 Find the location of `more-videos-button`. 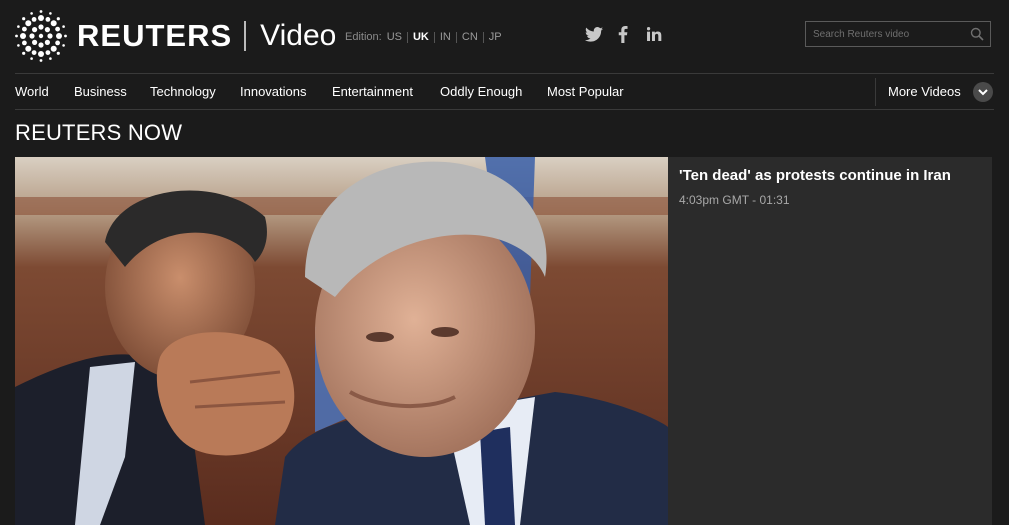

more-videos-button is located at coordinates (983, 92).